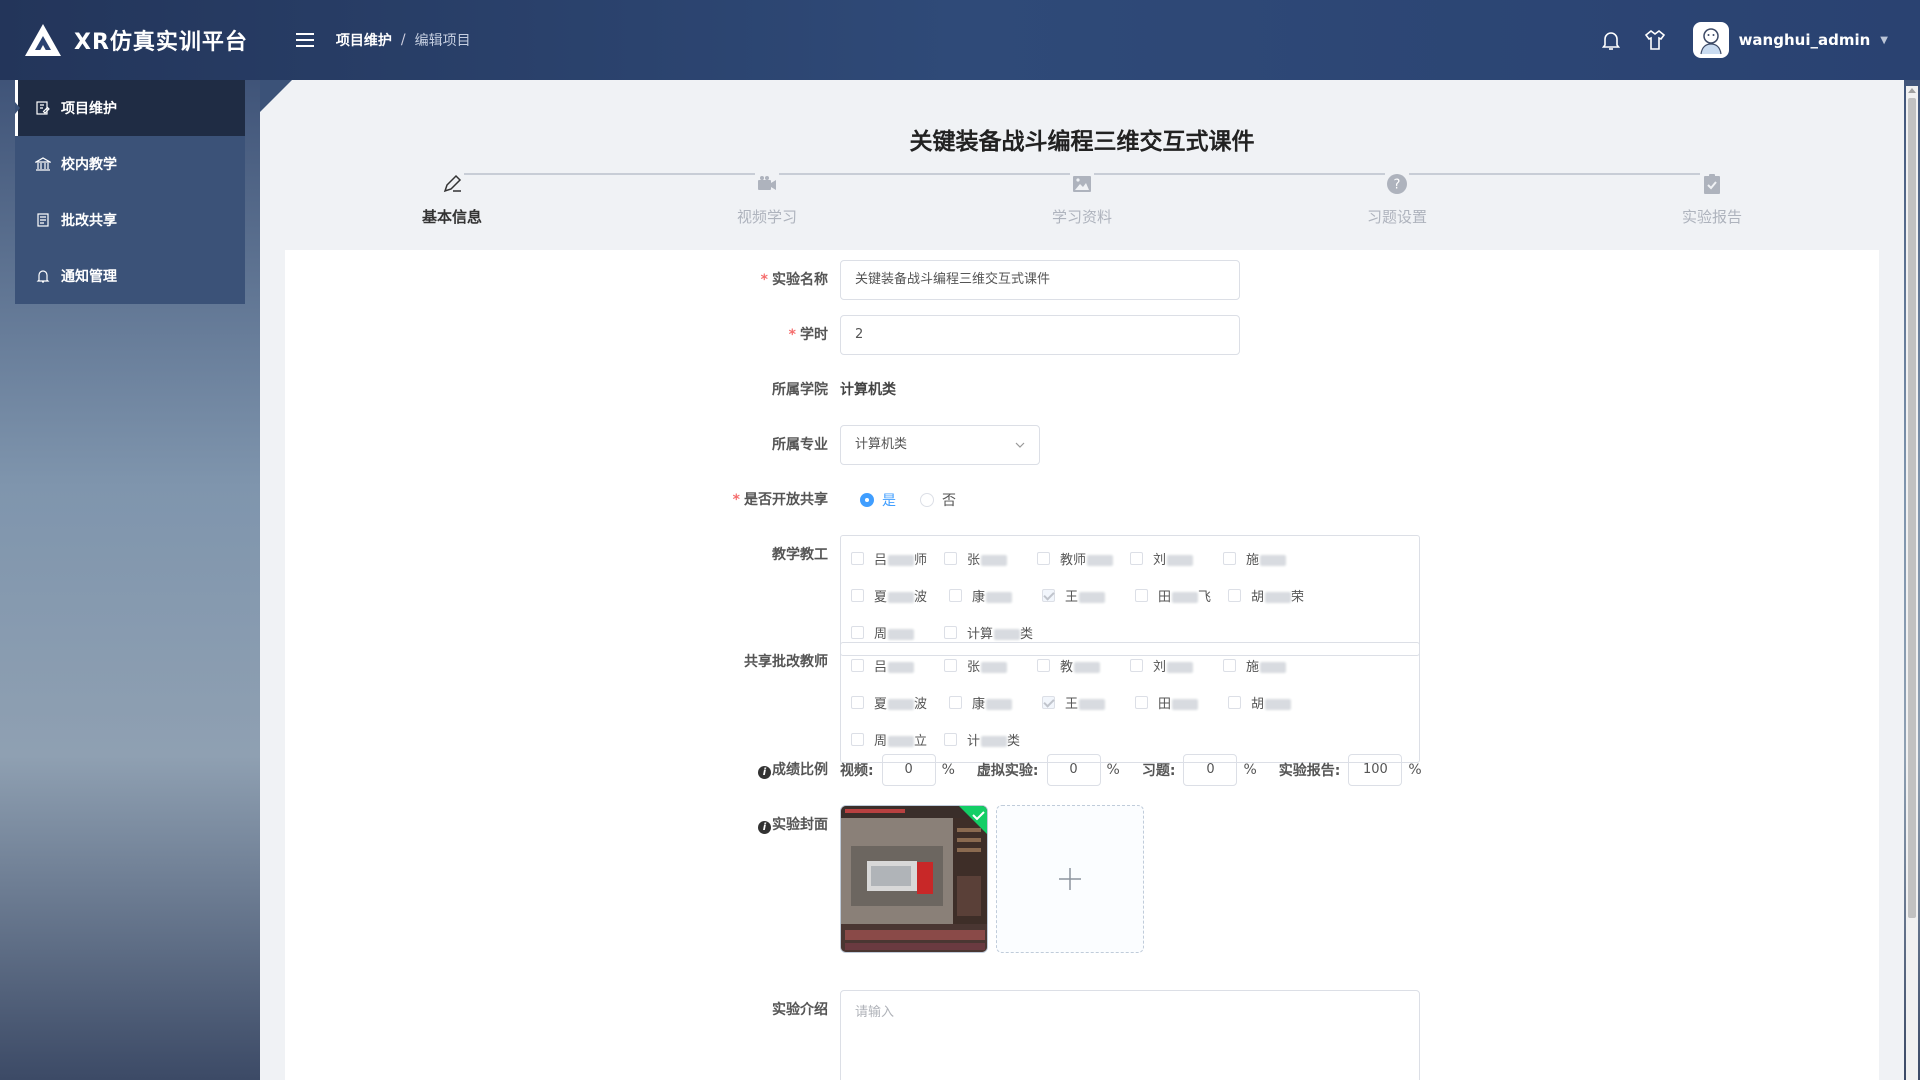 The height and width of the screenshot is (1080, 1920). Describe the element at coordinates (1884, 40) in the screenshot. I see `user-menu-caret-icon: ▼` at that location.